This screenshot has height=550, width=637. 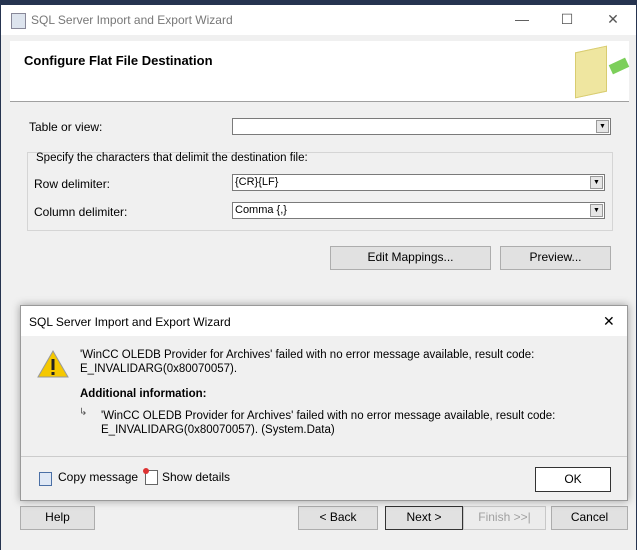 What do you see at coordinates (324, 456) in the screenshot?
I see `dialog-separator` at bounding box center [324, 456].